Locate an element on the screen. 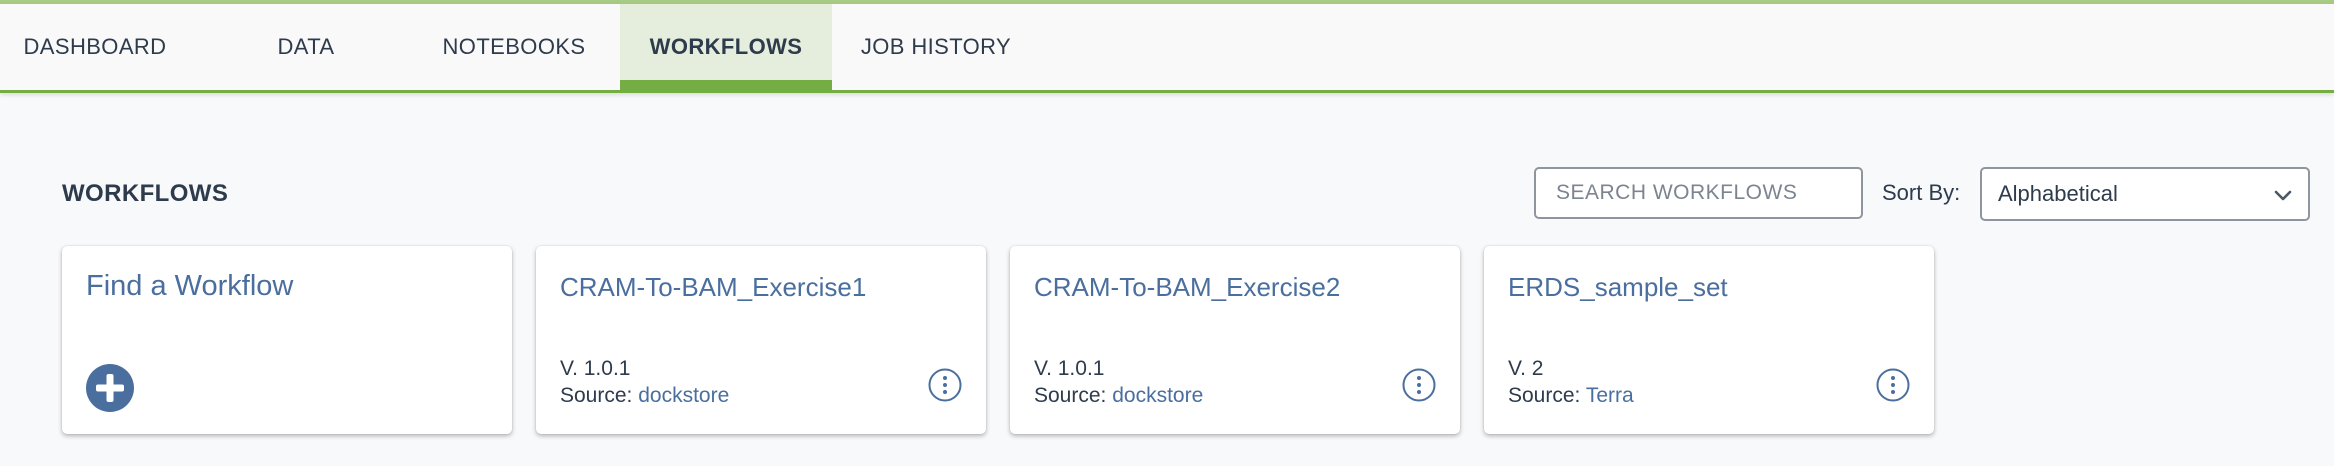  tab-data-label: DATA is located at coordinates (306, 46).